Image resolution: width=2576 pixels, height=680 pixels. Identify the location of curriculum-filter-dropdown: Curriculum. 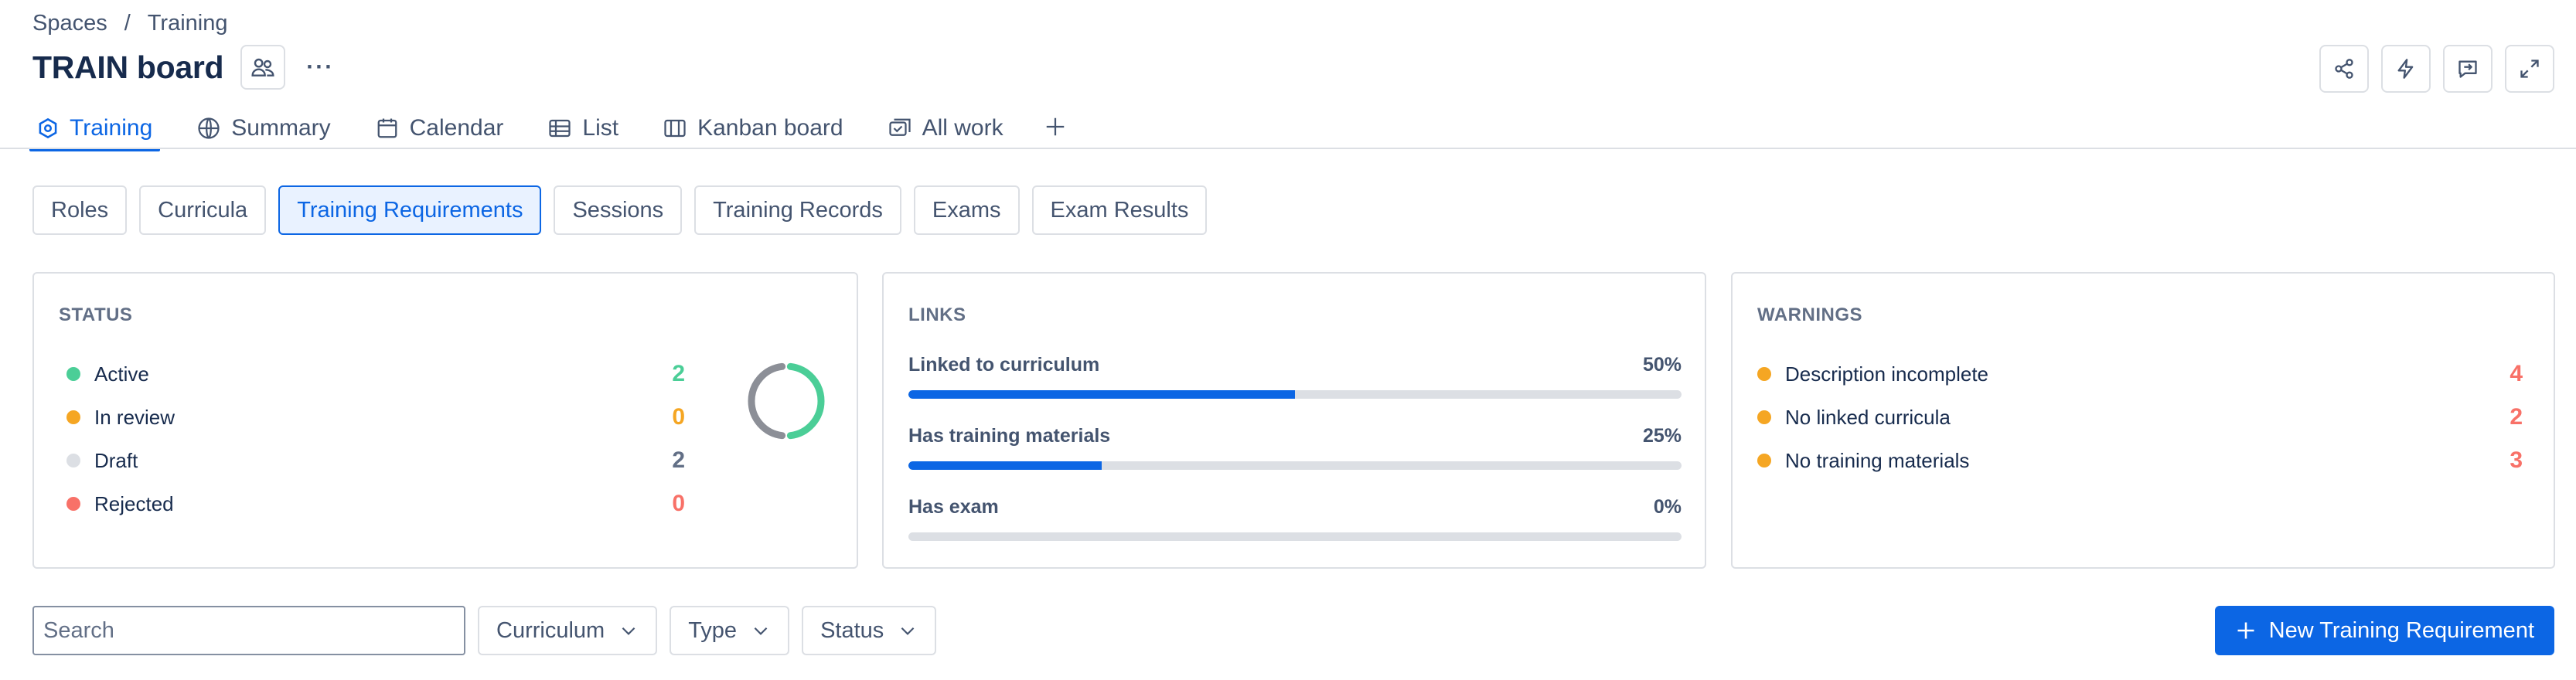
(568, 630).